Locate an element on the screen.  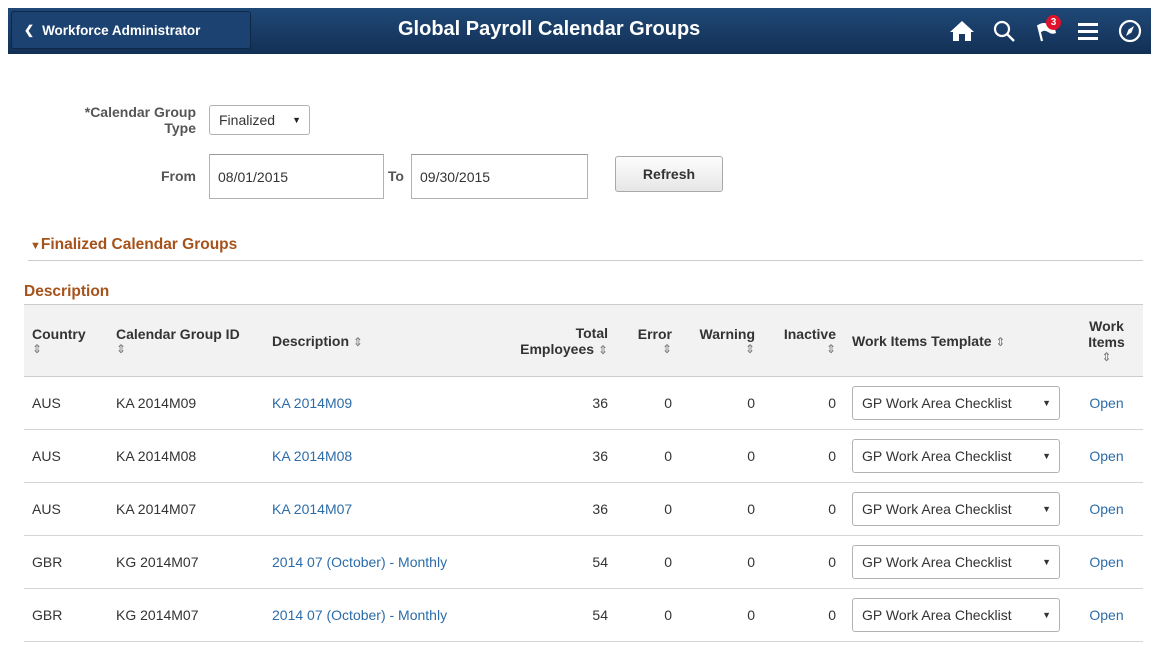
banner-toolbar: 3 is located at coordinates (1046, 31).